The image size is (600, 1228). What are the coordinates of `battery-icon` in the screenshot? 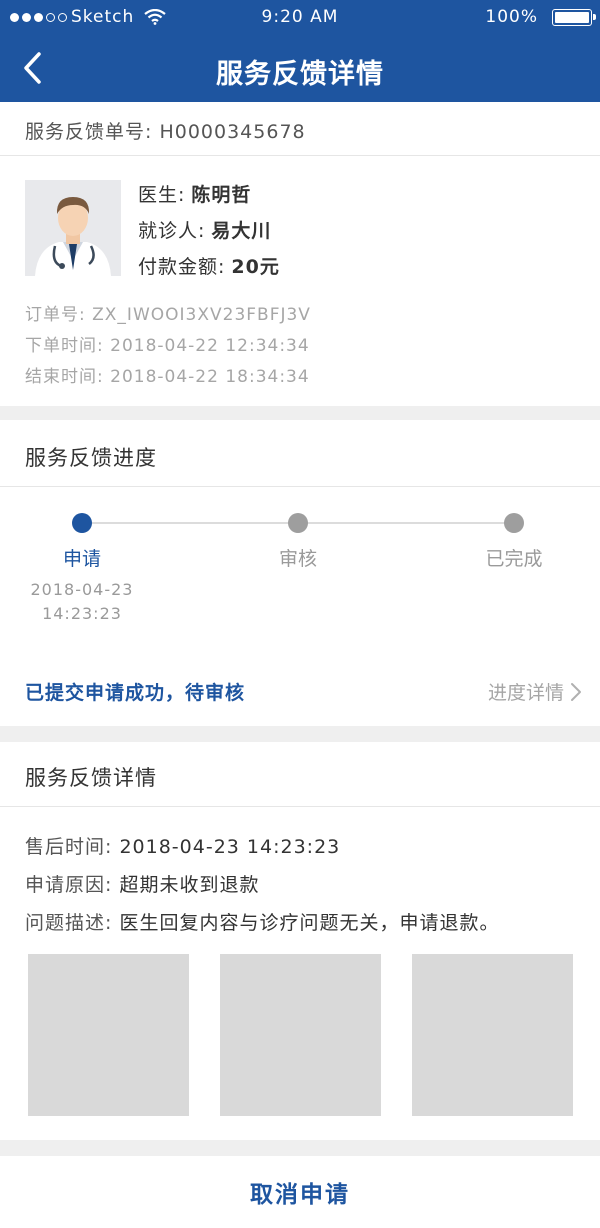 It's located at (574, 17).